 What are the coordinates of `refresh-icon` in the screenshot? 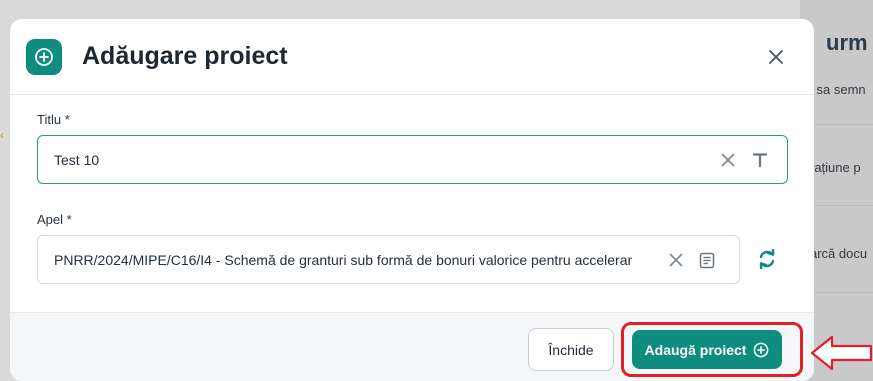 It's located at (767, 259).